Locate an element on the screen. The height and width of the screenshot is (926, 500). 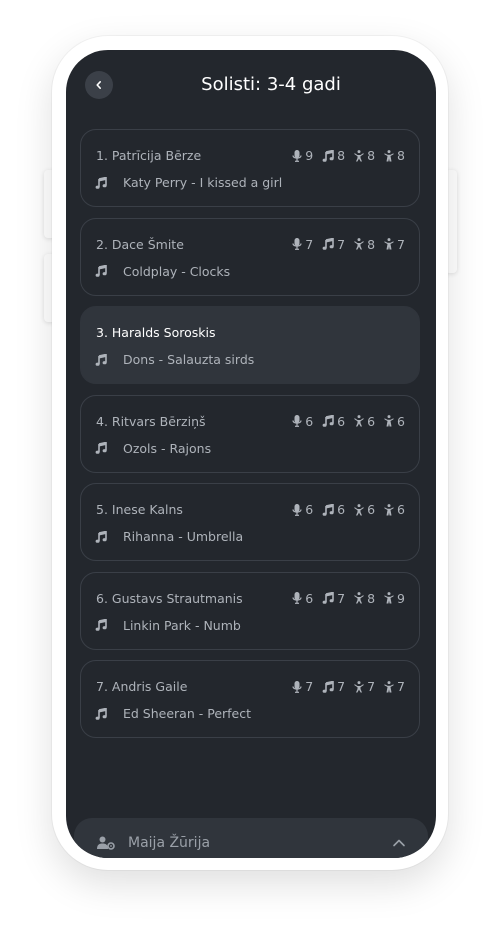
contestant-card: 5. Inese Kalns 6 6 6 6 Rihanna - Umbrella is located at coordinates (250, 522).